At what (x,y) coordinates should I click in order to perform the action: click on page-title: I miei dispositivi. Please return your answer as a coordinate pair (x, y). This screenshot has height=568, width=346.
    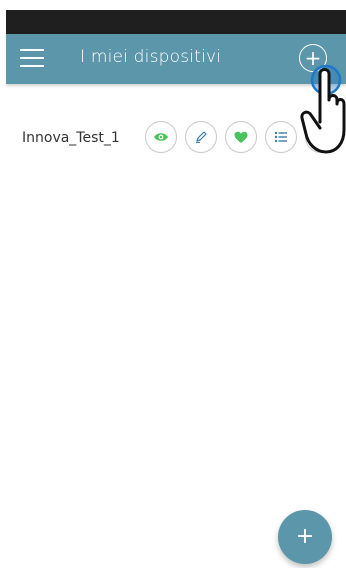
    Looking at the image, I should click on (151, 57).